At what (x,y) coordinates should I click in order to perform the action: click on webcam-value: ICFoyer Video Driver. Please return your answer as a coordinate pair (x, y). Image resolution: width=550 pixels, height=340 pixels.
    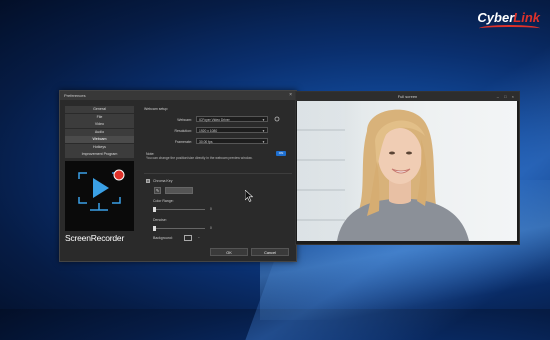
    Looking at the image, I should click on (214, 120).